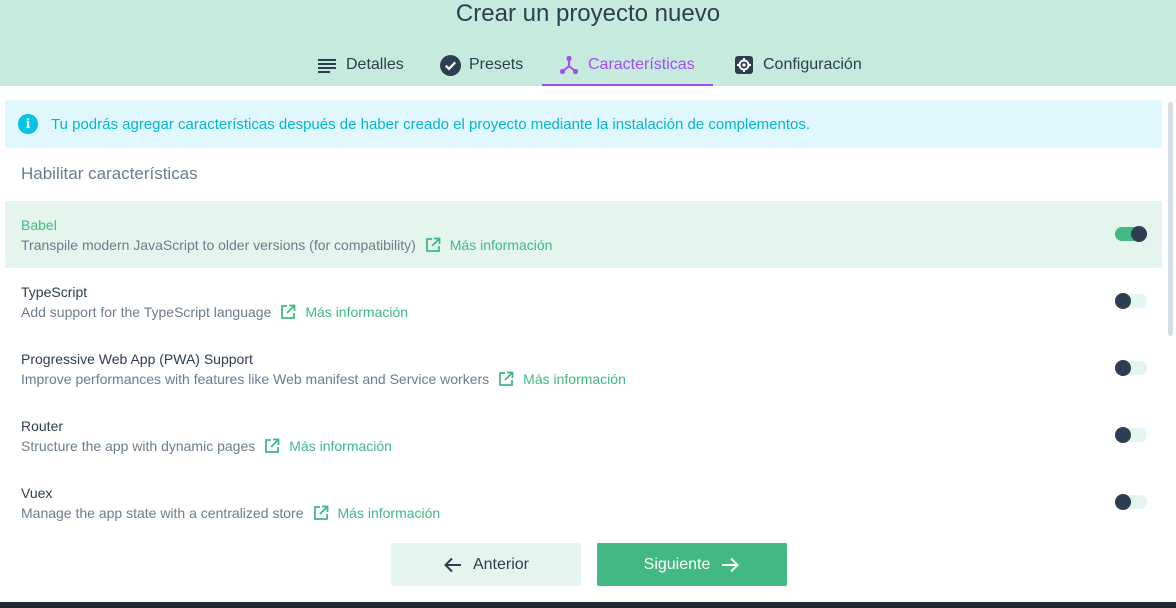 This screenshot has height=608, width=1176. I want to click on tab-caracteristicas: Características, so click(627, 65).